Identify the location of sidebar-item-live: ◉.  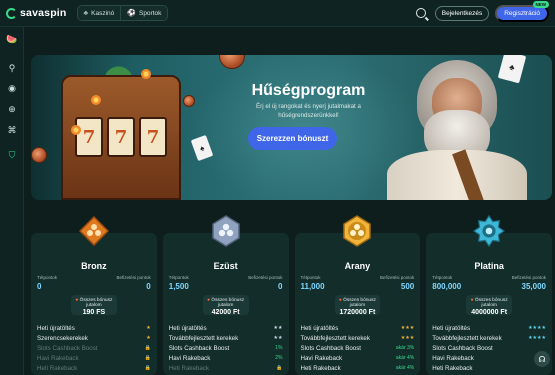
(12, 88).